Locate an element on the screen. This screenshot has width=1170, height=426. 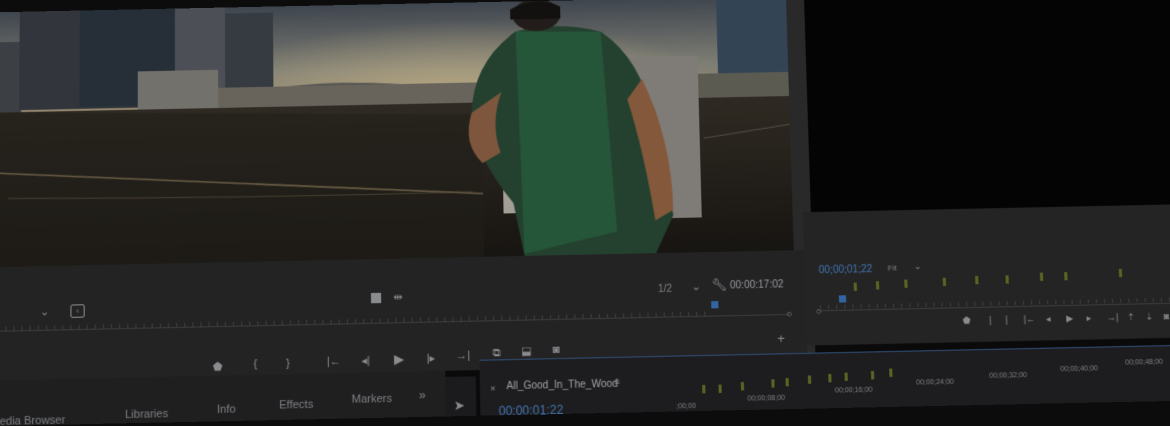
sequence-tab: All_Good_In_The_Wood is located at coordinates (562, 386).